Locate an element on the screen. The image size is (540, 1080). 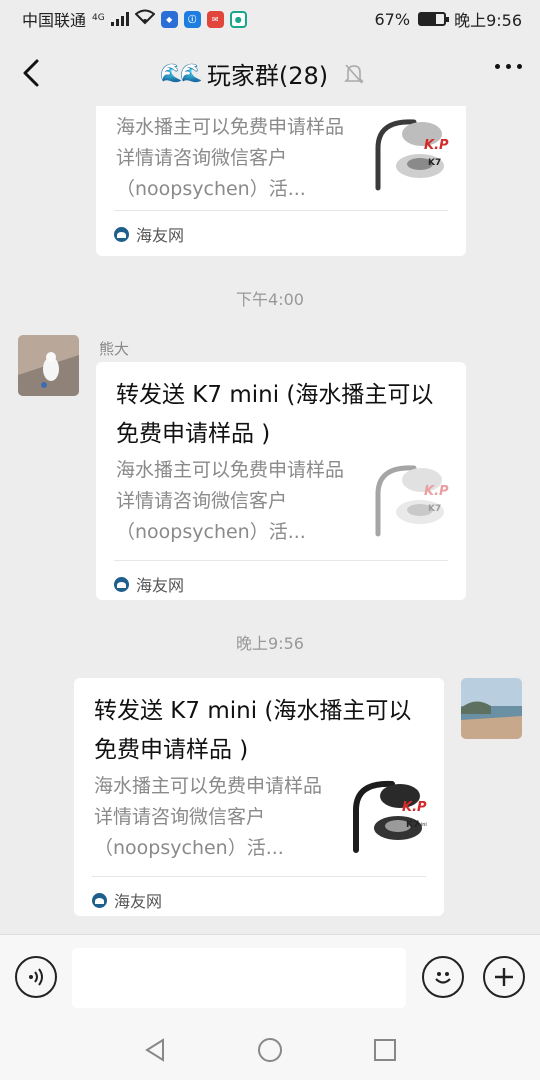
avatar-self is located at coordinates (491, 708).